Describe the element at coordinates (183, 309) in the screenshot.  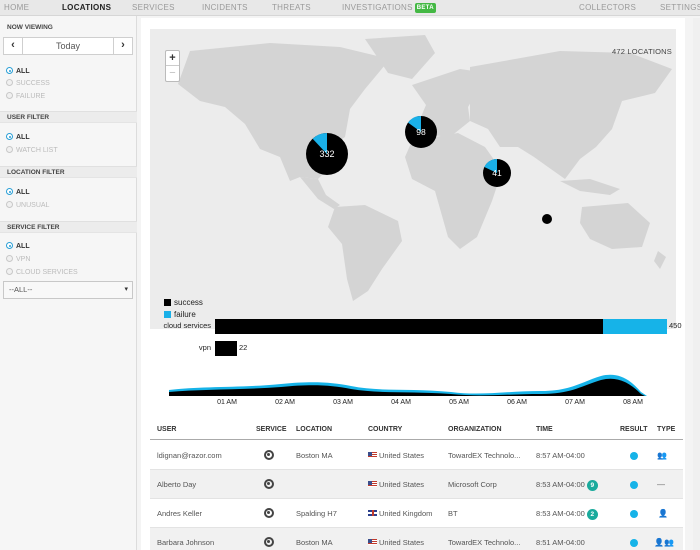
I see `map-legend: success failure` at that location.